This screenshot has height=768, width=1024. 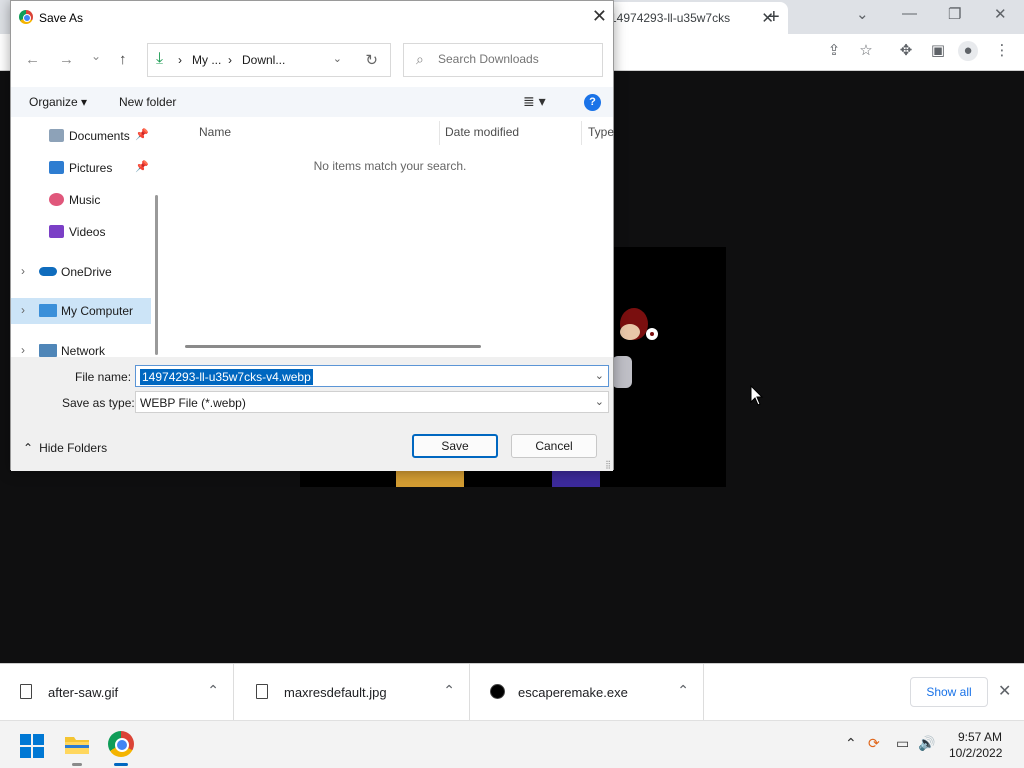 What do you see at coordinates (1000, 14) in the screenshot?
I see `window-close-button: ✕` at bounding box center [1000, 14].